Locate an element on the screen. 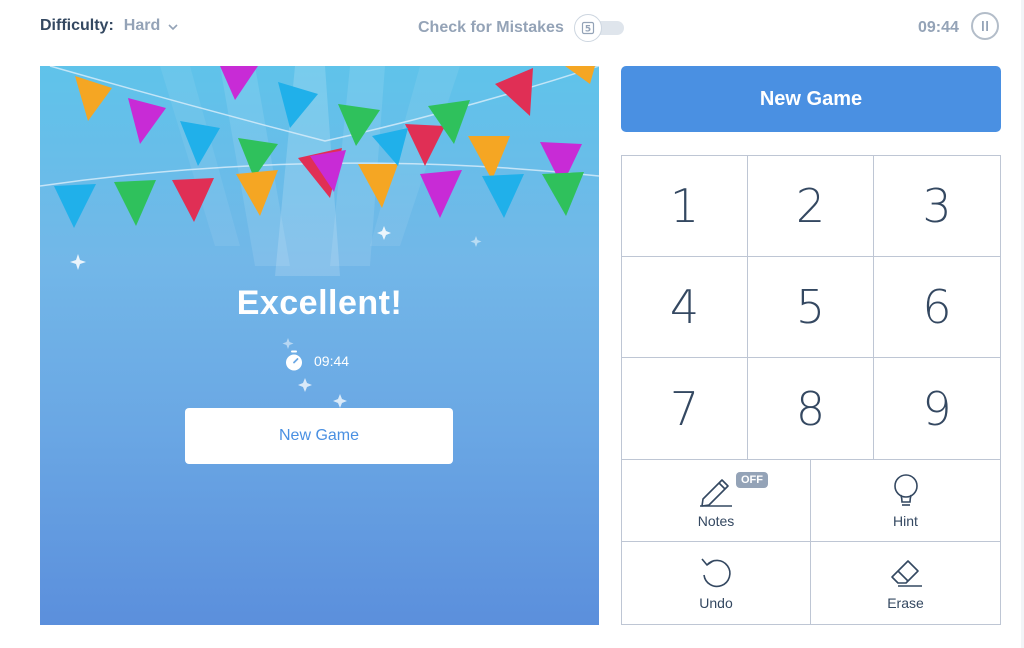 The height and width of the screenshot is (648, 1024). numpad-key-9: 9 is located at coordinates (937, 408).